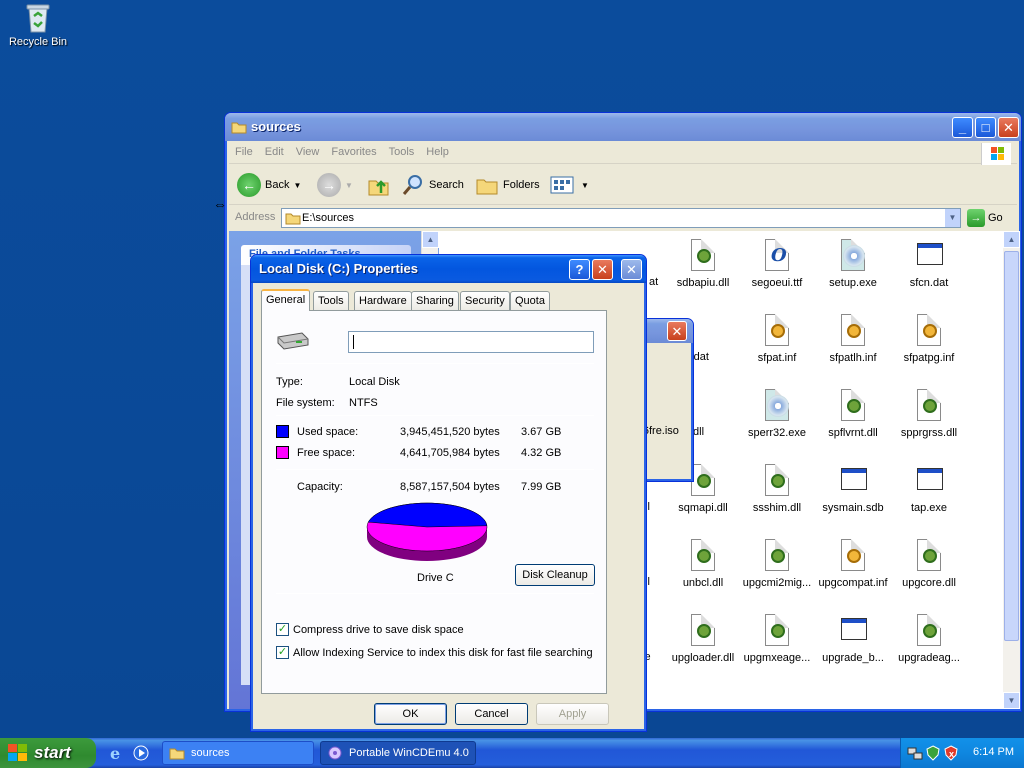  I want to click on compress-label: Compress drive to save disk space, so click(378, 629).